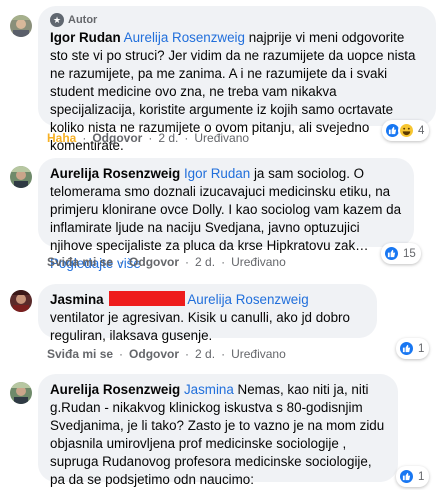 The image size is (445, 490). I want to click on reaction-count: 4, so click(421, 130).